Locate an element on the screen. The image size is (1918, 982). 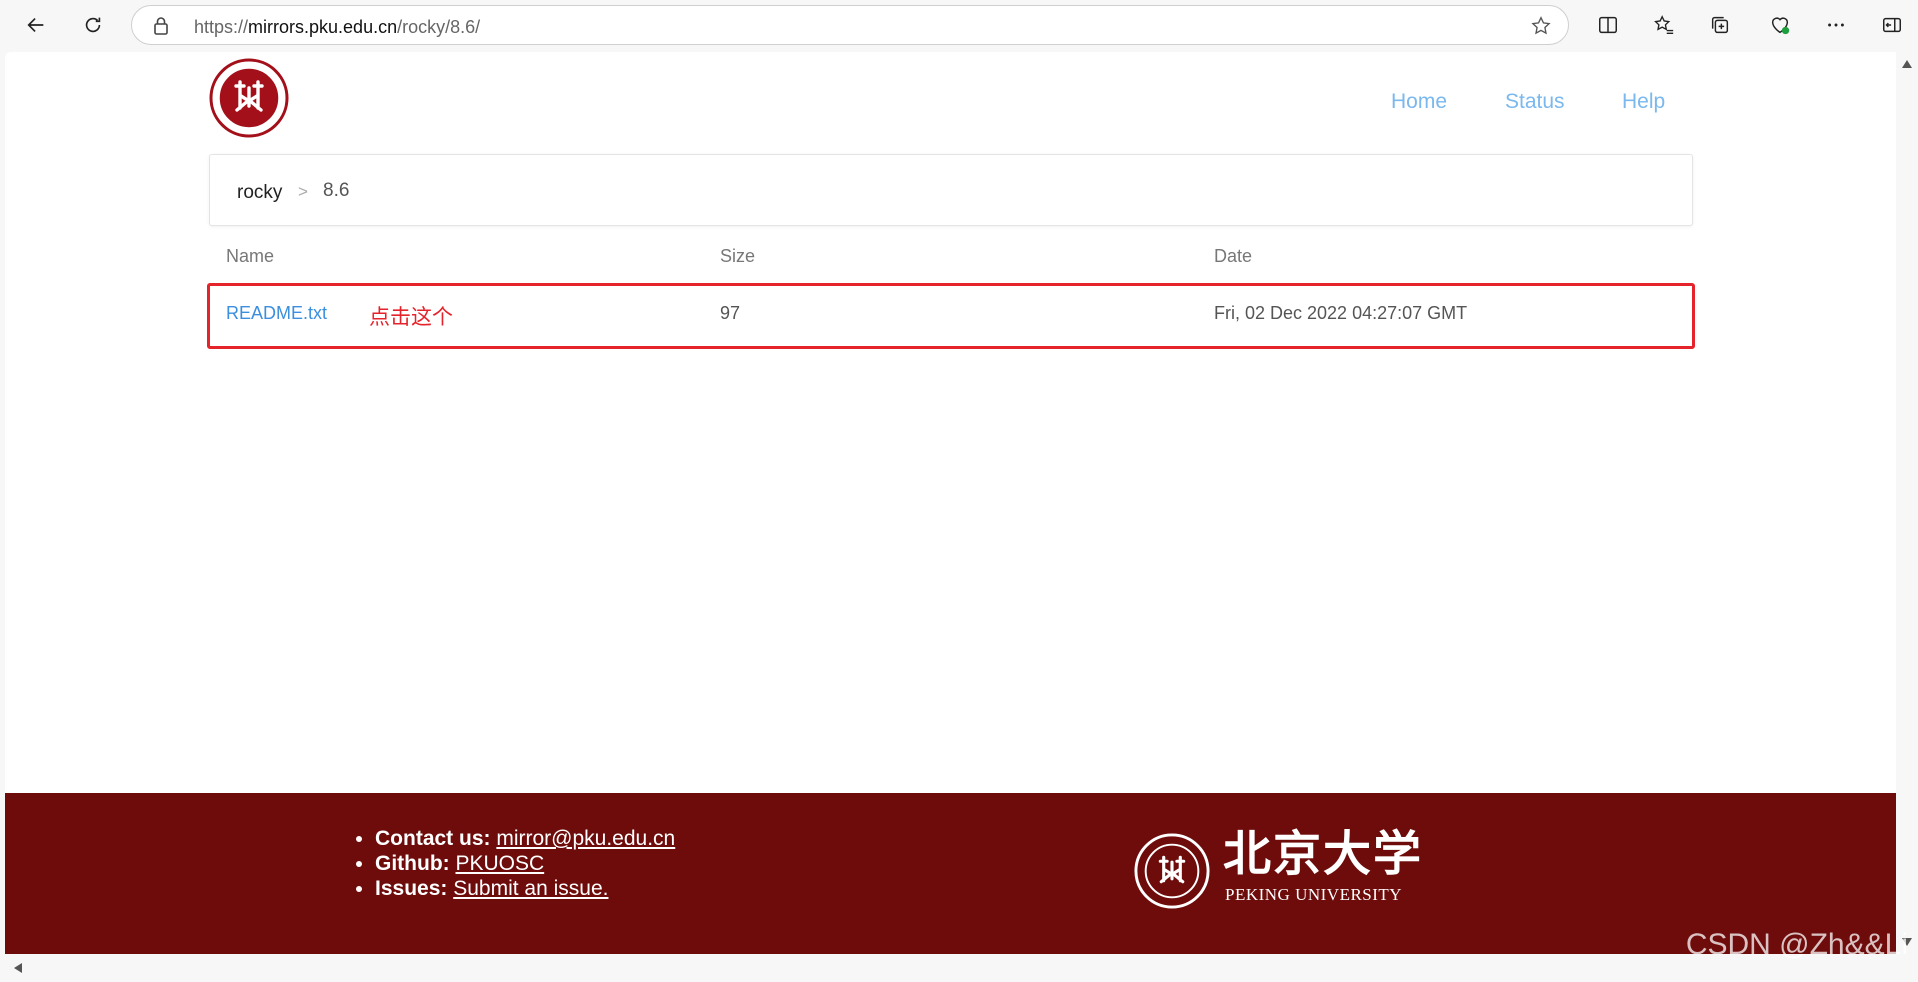
url-prefix: https:// is located at coordinates (221, 27).